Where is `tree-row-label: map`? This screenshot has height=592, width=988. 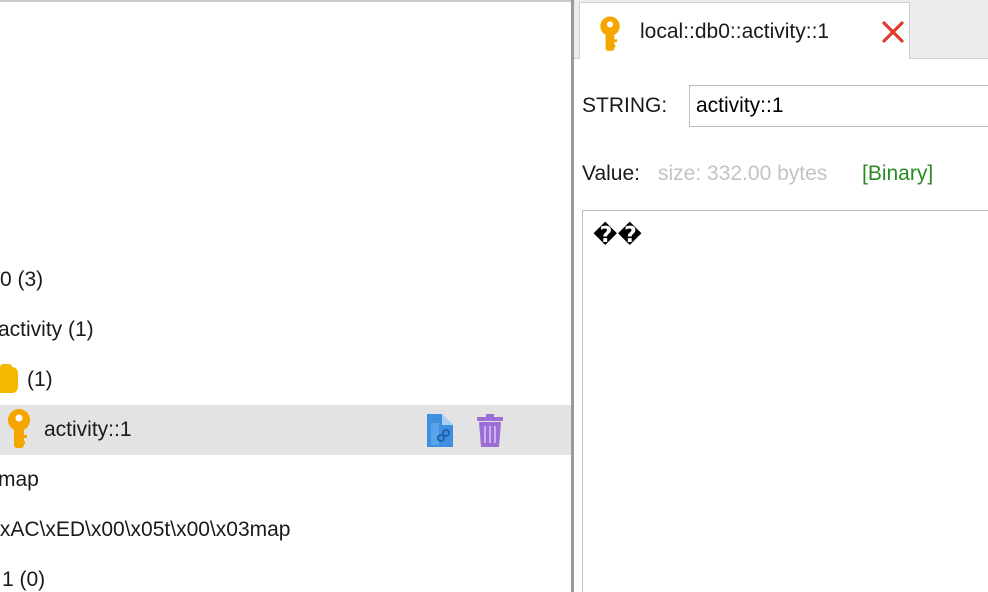 tree-row-label: map is located at coordinates (19, 479).